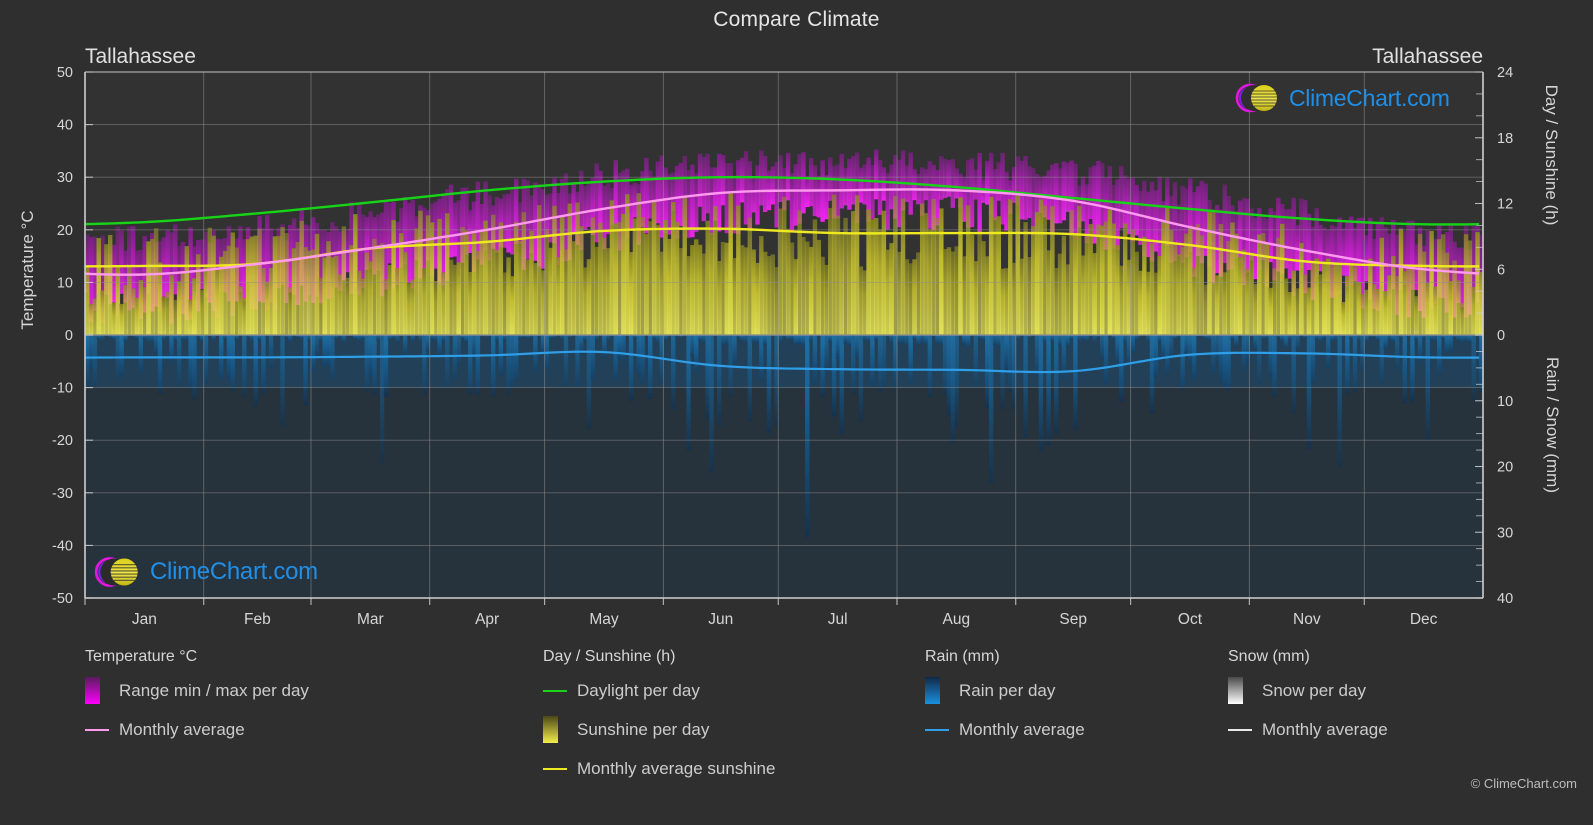 This screenshot has height=825, width=1593. What do you see at coordinates (141, 656) in the screenshot?
I see `legend-group-title: Temperature °C` at bounding box center [141, 656].